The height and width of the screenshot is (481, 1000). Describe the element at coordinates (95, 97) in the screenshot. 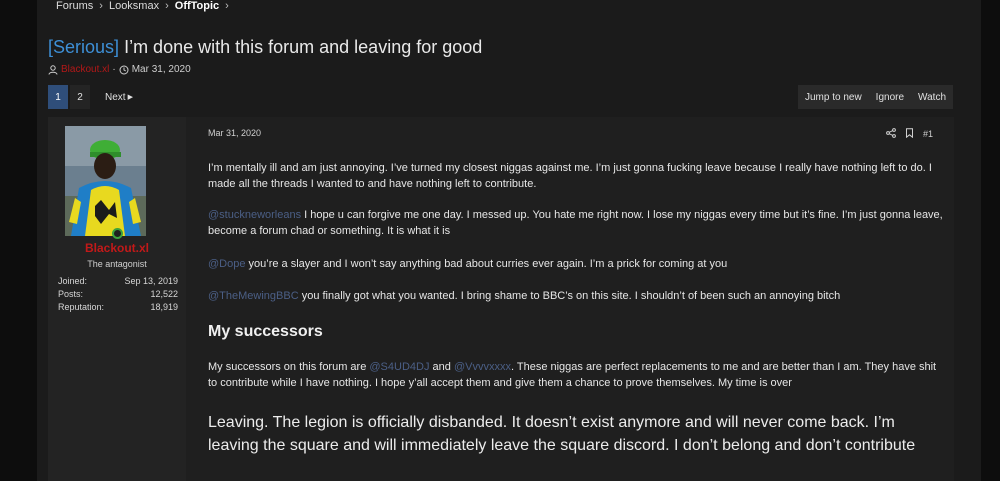

I see `pagination: 1 2 Next ▶` at that location.